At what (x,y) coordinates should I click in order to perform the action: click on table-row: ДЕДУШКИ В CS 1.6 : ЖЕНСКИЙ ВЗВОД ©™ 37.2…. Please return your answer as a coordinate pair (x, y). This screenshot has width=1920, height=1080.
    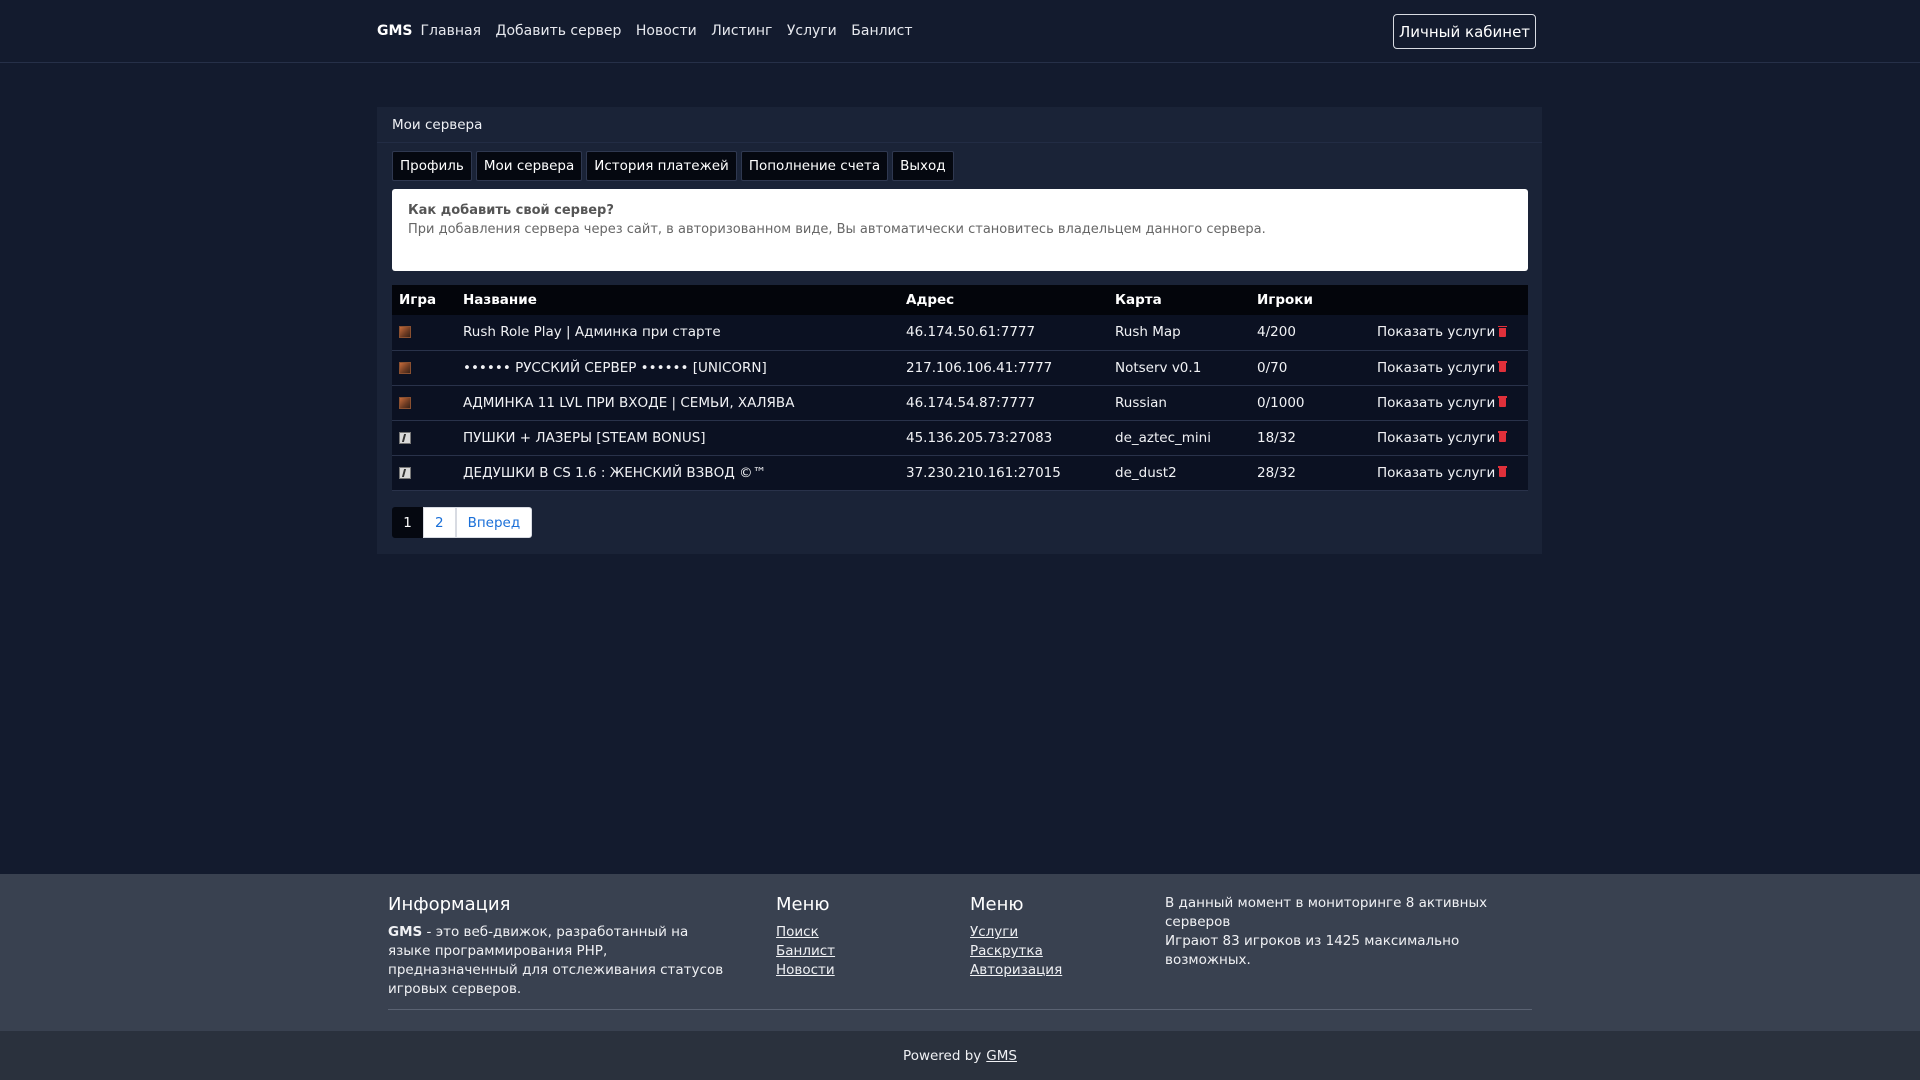
    Looking at the image, I should click on (960, 473).